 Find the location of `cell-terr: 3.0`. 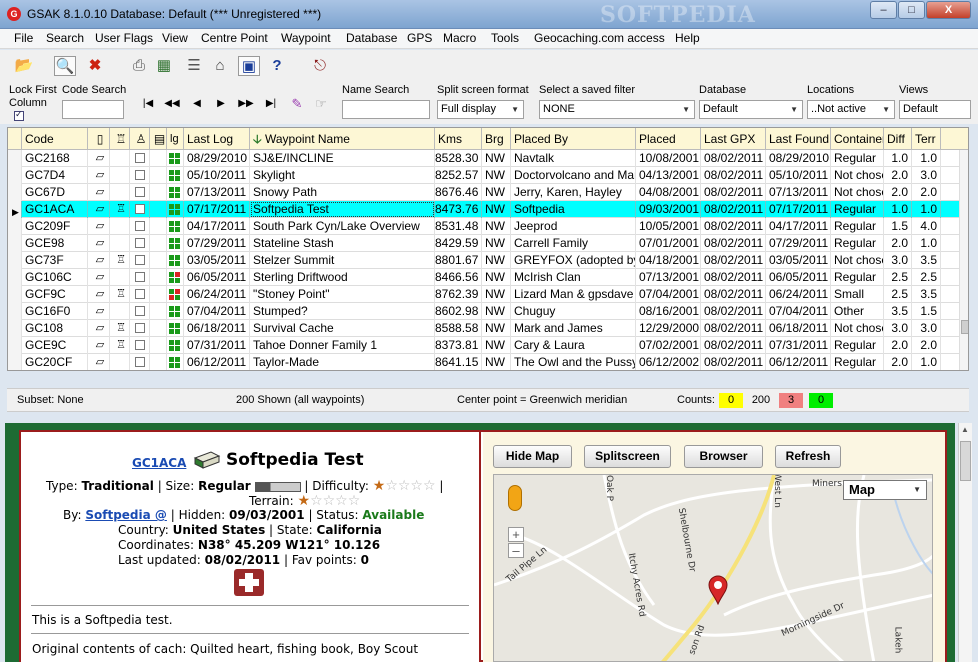

cell-terr: 3.0 is located at coordinates (926, 328).